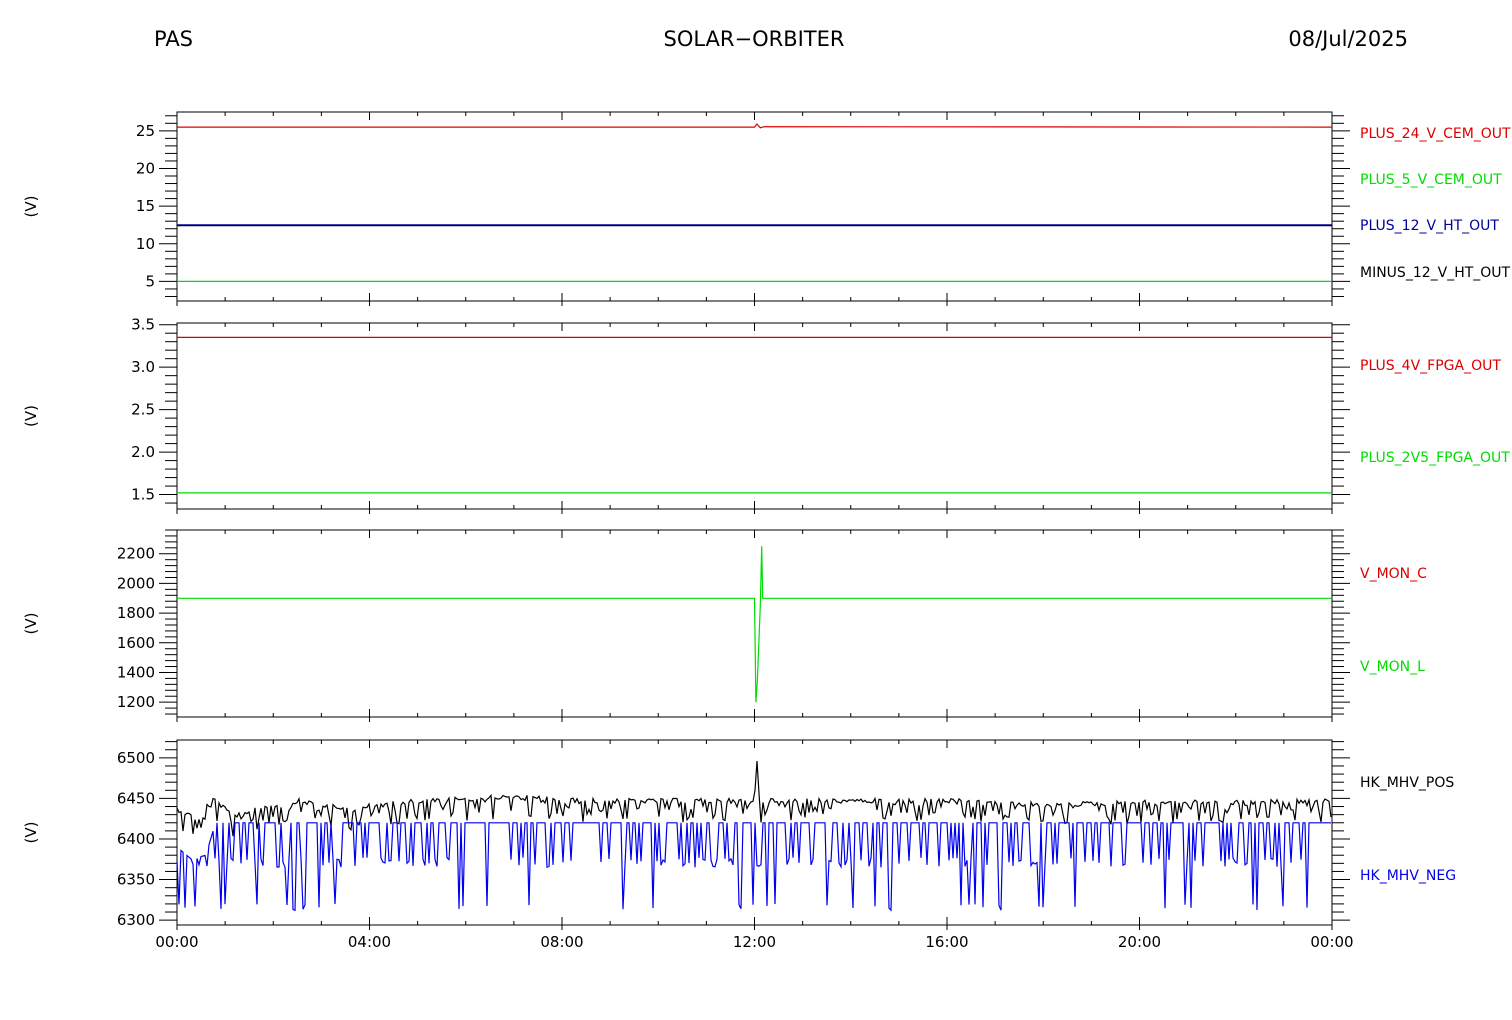  I want to click on y-tick-label: 1.5, so click(143, 495).